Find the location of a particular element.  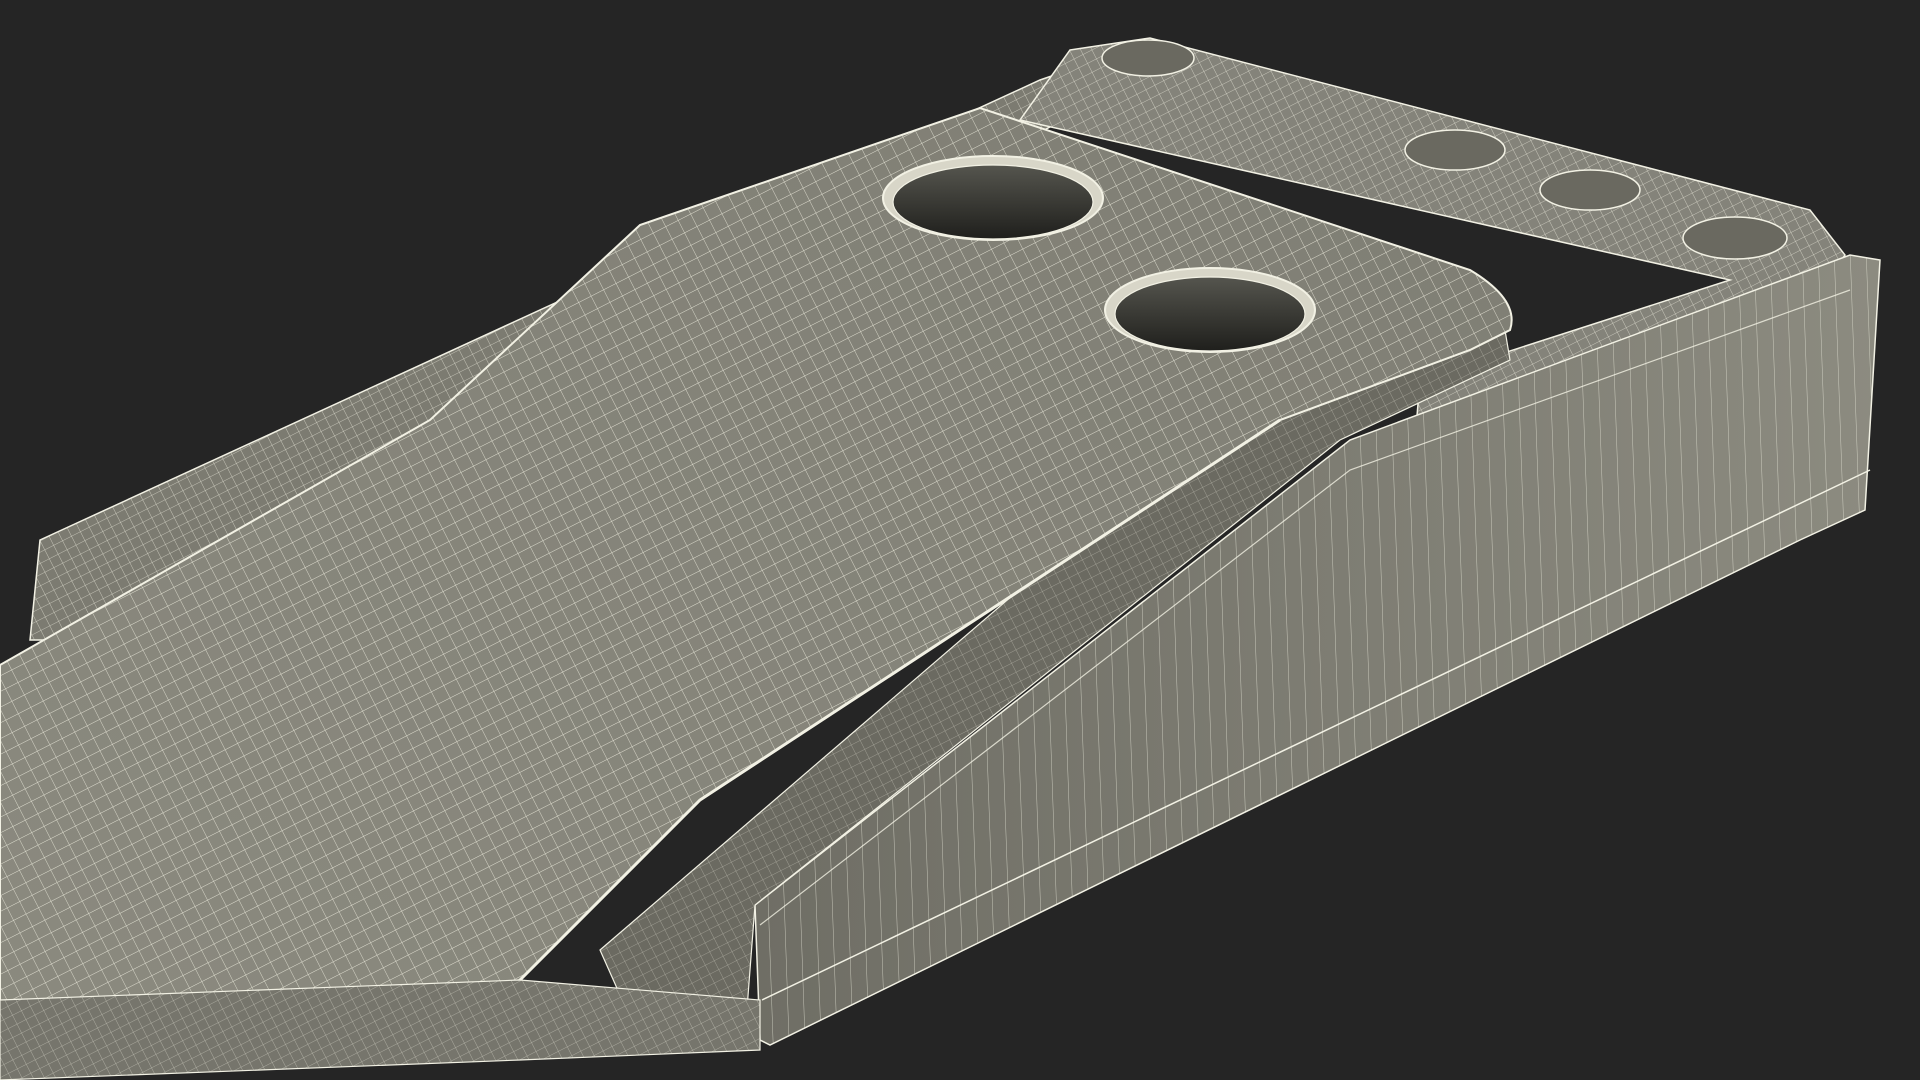

ramp-hole-upper is located at coordinates (993, 198).